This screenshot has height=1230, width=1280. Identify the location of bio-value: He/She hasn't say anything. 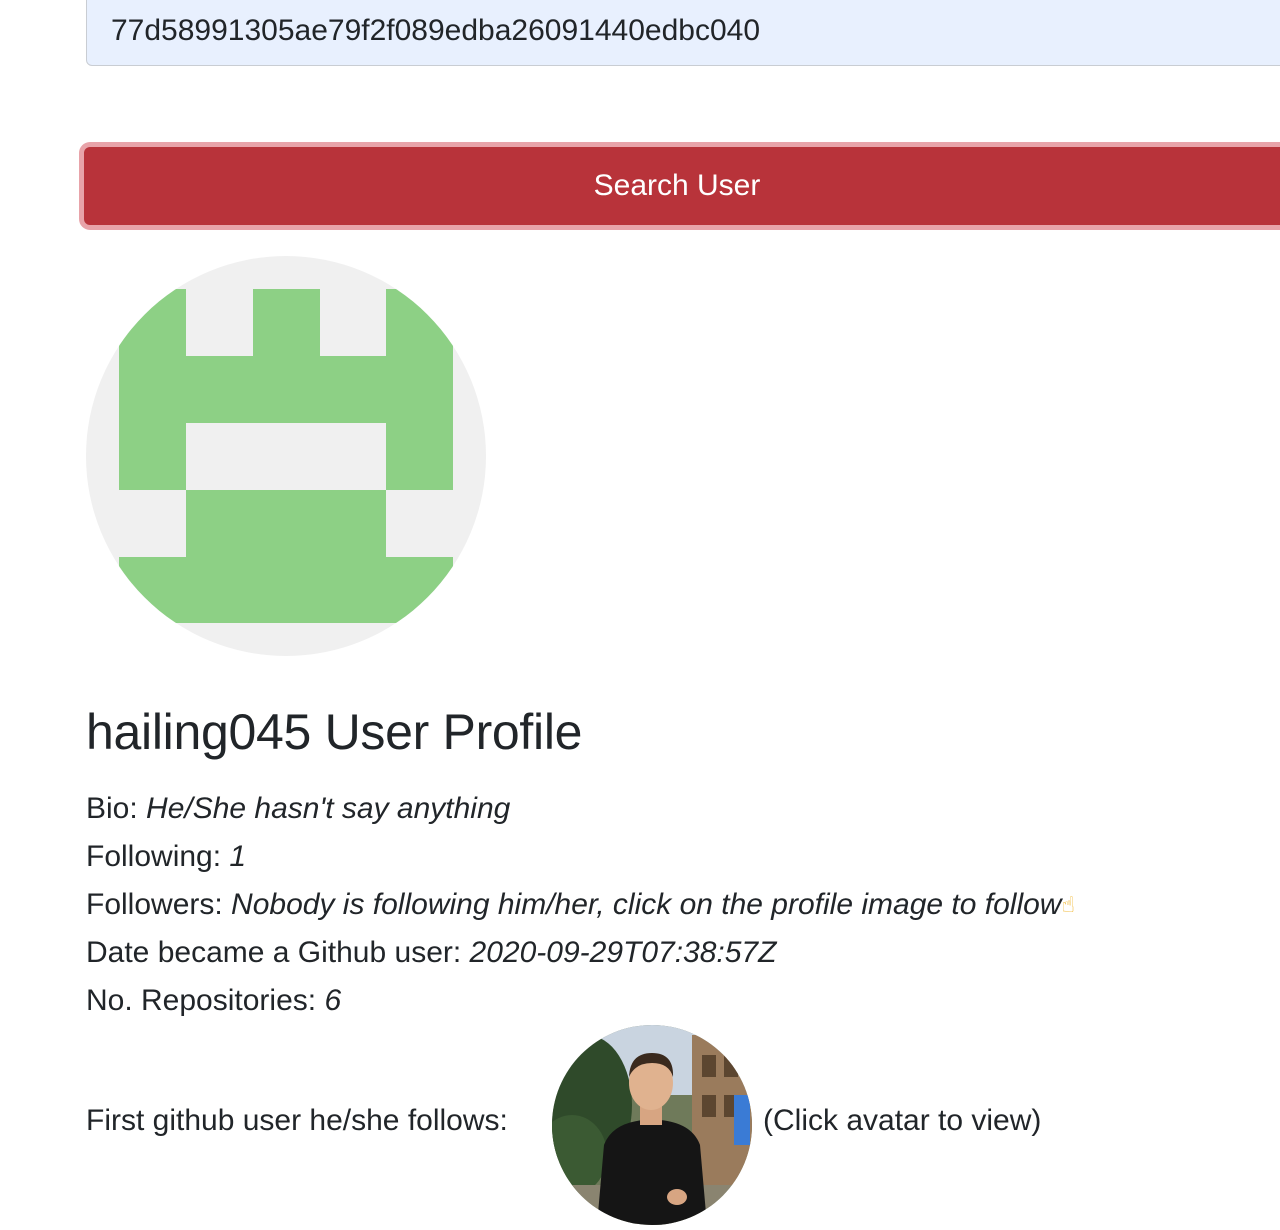
(328, 808).